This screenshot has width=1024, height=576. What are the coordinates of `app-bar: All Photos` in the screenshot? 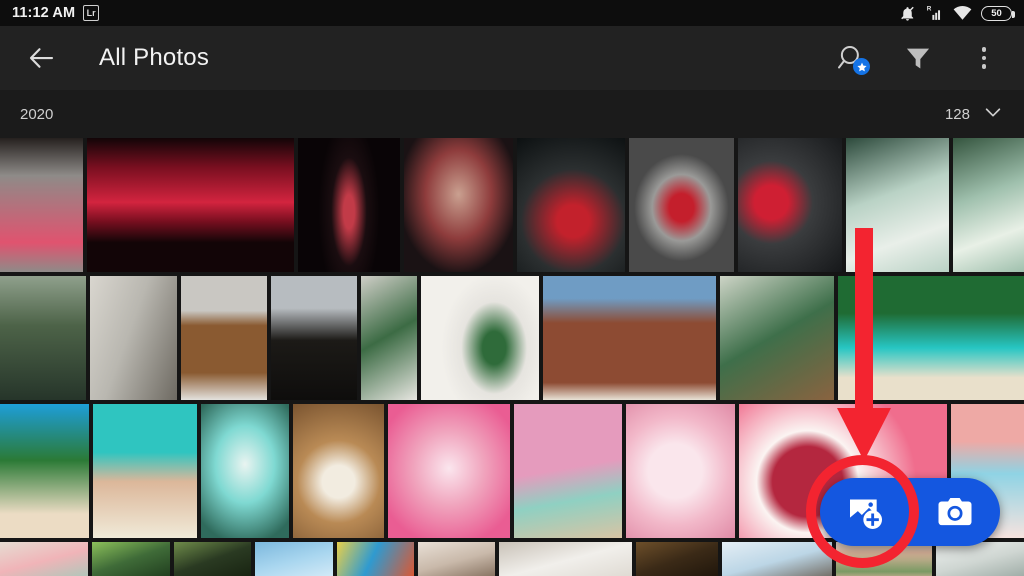 It's located at (512, 58).